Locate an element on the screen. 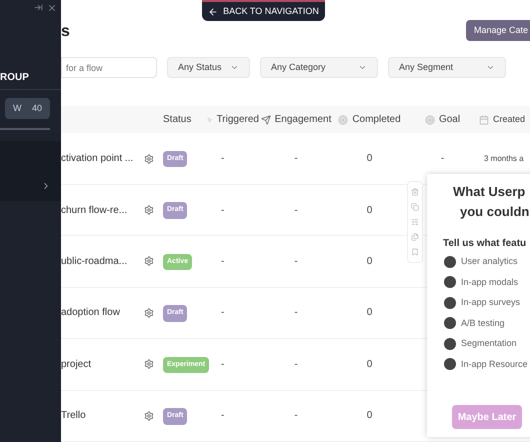  flow-name: Trello is located at coordinates (99, 416).